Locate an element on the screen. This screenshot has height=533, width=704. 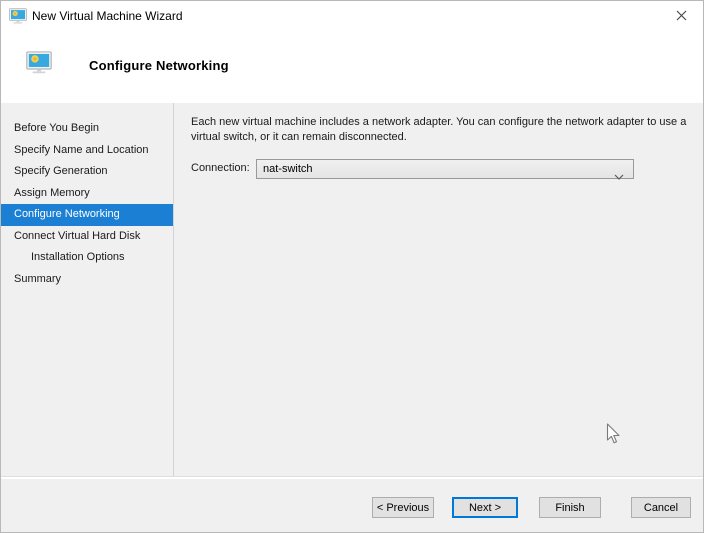
sidebar-item-configure-networking: Configure Networking is located at coordinates (87, 215).